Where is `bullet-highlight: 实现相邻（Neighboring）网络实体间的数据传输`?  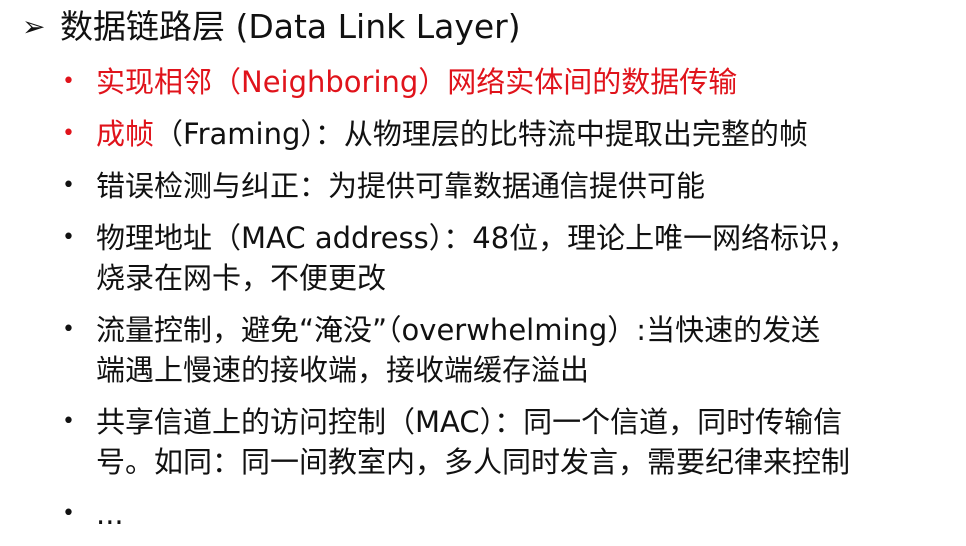
bullet-highlight: 实现相邻（Neighboring）网络实体间的数据传输 is located at coordinates (417, 82).